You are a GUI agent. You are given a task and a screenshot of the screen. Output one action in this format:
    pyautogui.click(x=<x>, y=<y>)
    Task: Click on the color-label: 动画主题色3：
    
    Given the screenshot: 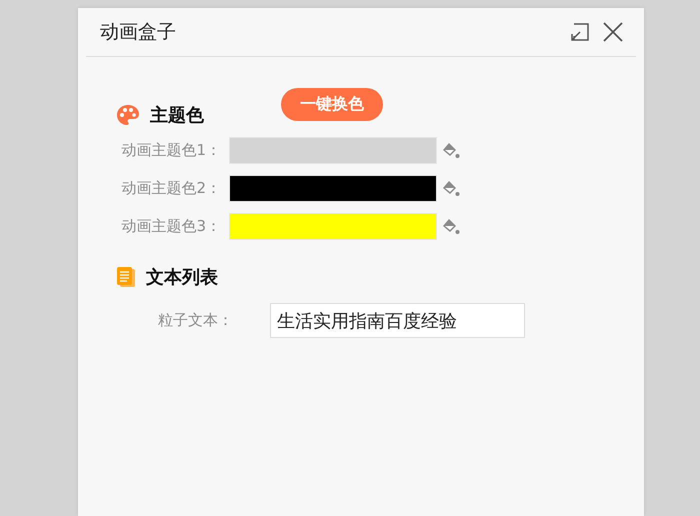 What is the action you would take?
    pyautogui.click(x=171, y=226)
    